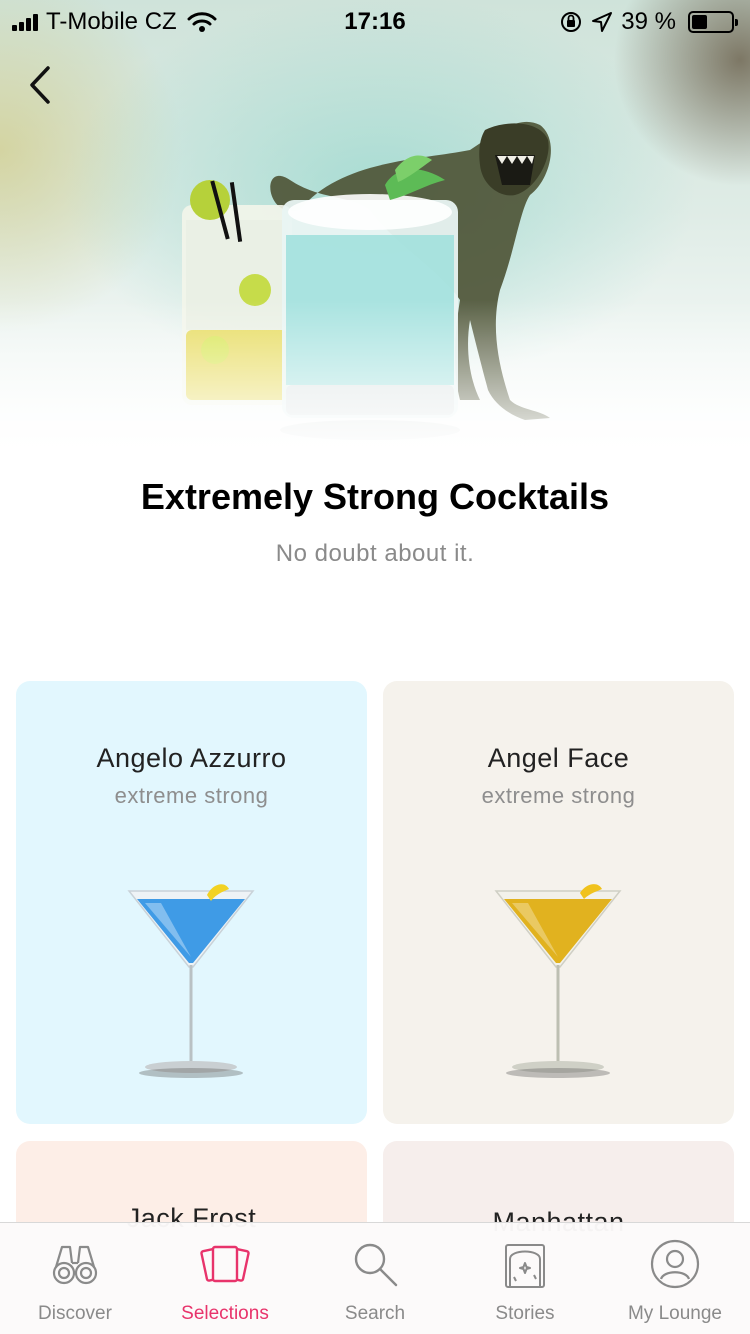 The height and width of the screenshot is (1334, 750). Describe the element at coordinates (75, 1313) in the screenshot. I see `tab-label: Discover` at that location.